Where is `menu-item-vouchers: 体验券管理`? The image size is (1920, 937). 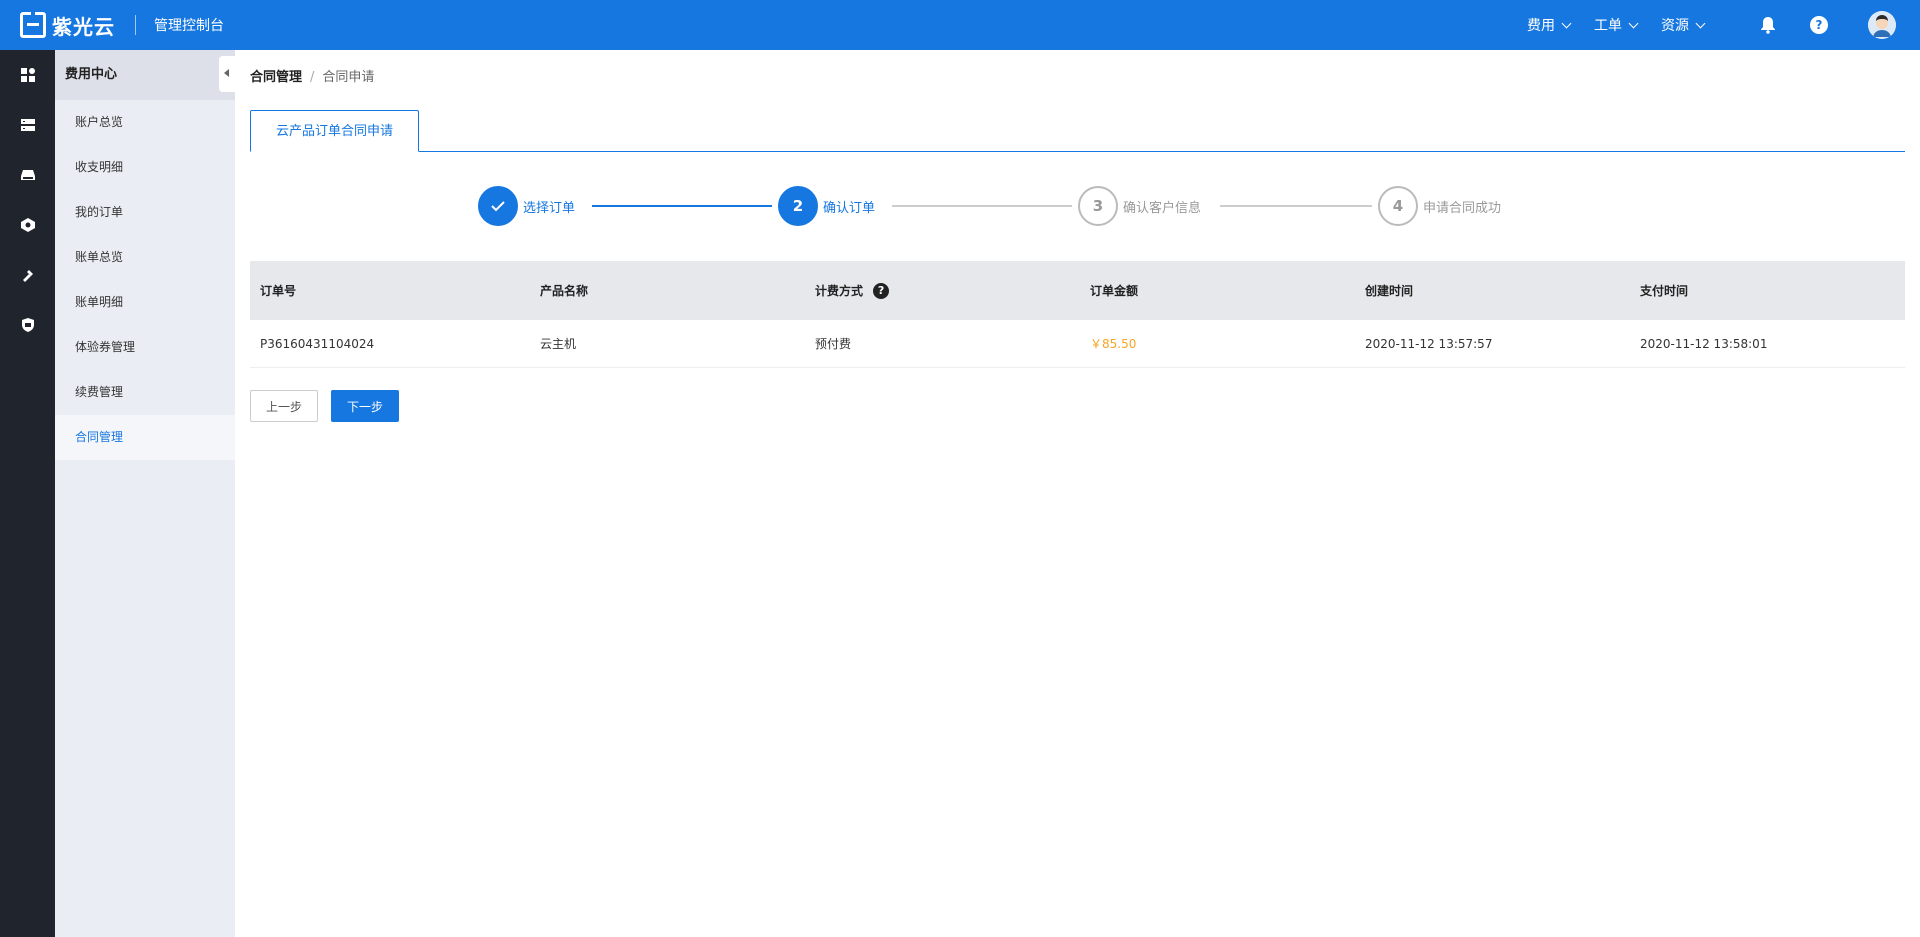
menu-item-vouchers: 体验券管理 is located at coordinates (145, 347).